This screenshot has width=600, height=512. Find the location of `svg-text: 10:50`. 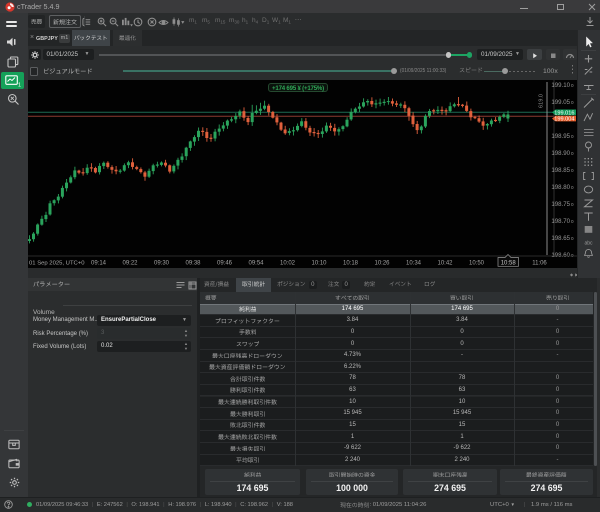

svg-text: 10:50 is located at coordinates (477, 264).